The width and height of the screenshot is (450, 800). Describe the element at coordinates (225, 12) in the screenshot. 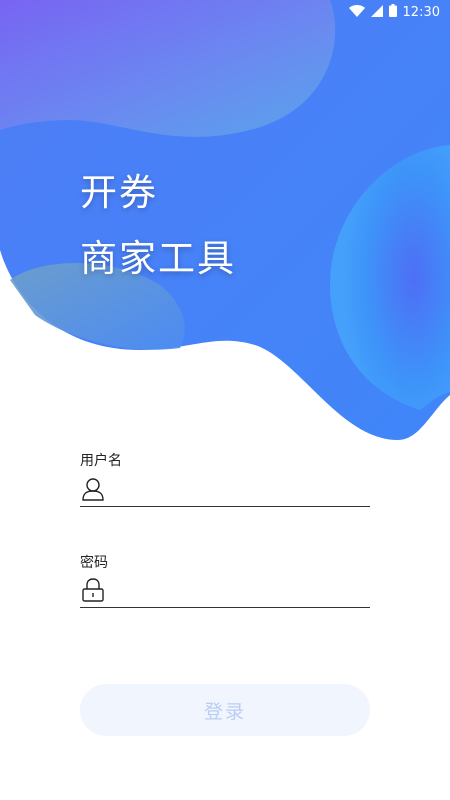

I see `status-bar: 12:30` at that location.